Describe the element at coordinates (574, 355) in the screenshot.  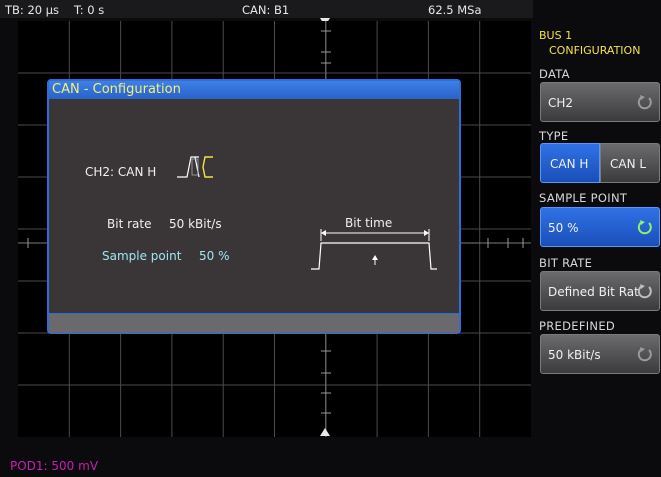
I see `predefined-button-value: 50 kBit/s` at that location.